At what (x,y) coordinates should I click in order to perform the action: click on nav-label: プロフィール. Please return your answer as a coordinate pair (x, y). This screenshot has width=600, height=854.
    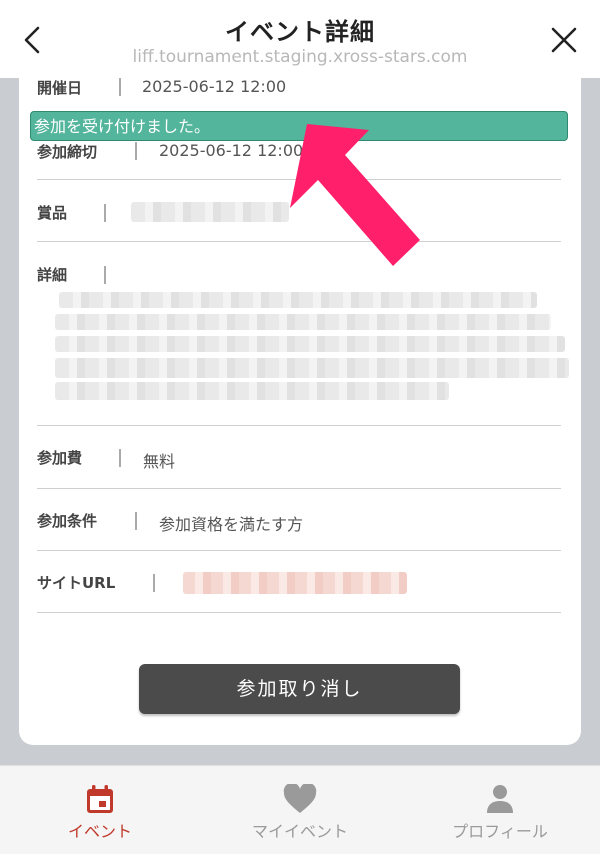
    Looking at the image, I should click on (500, 831).